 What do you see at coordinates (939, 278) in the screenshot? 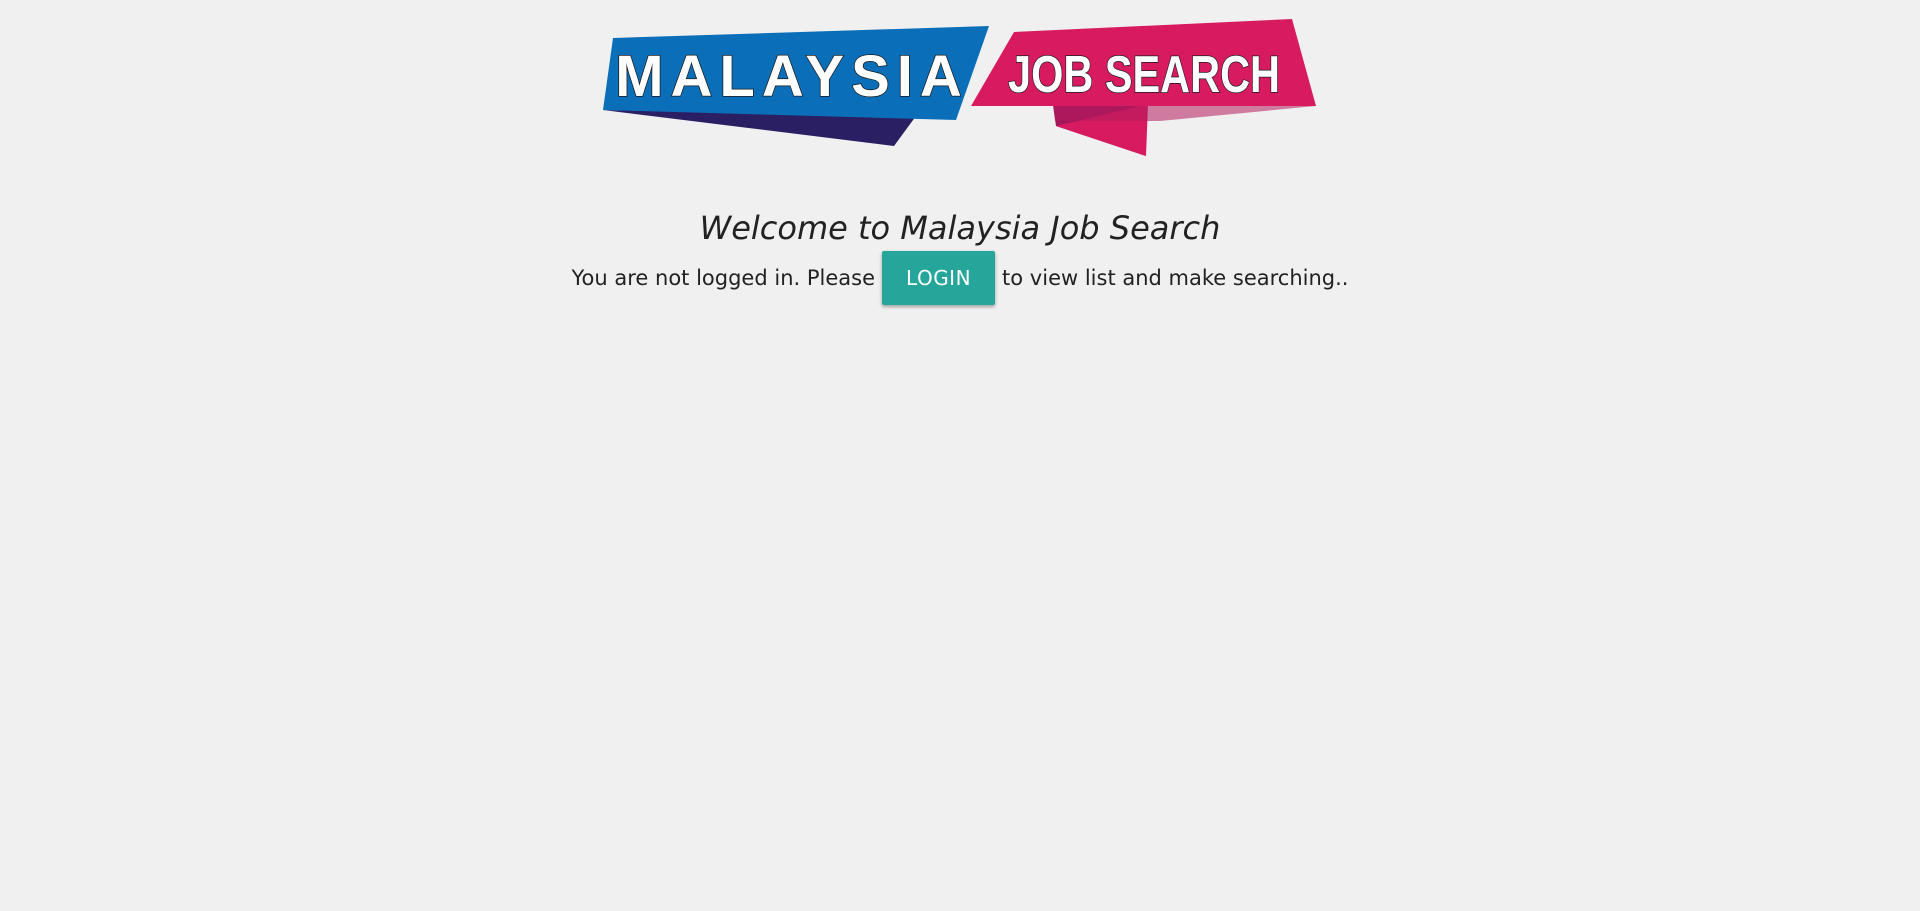
I see `login-button: LOGIN` at bounding box center [939, 278].